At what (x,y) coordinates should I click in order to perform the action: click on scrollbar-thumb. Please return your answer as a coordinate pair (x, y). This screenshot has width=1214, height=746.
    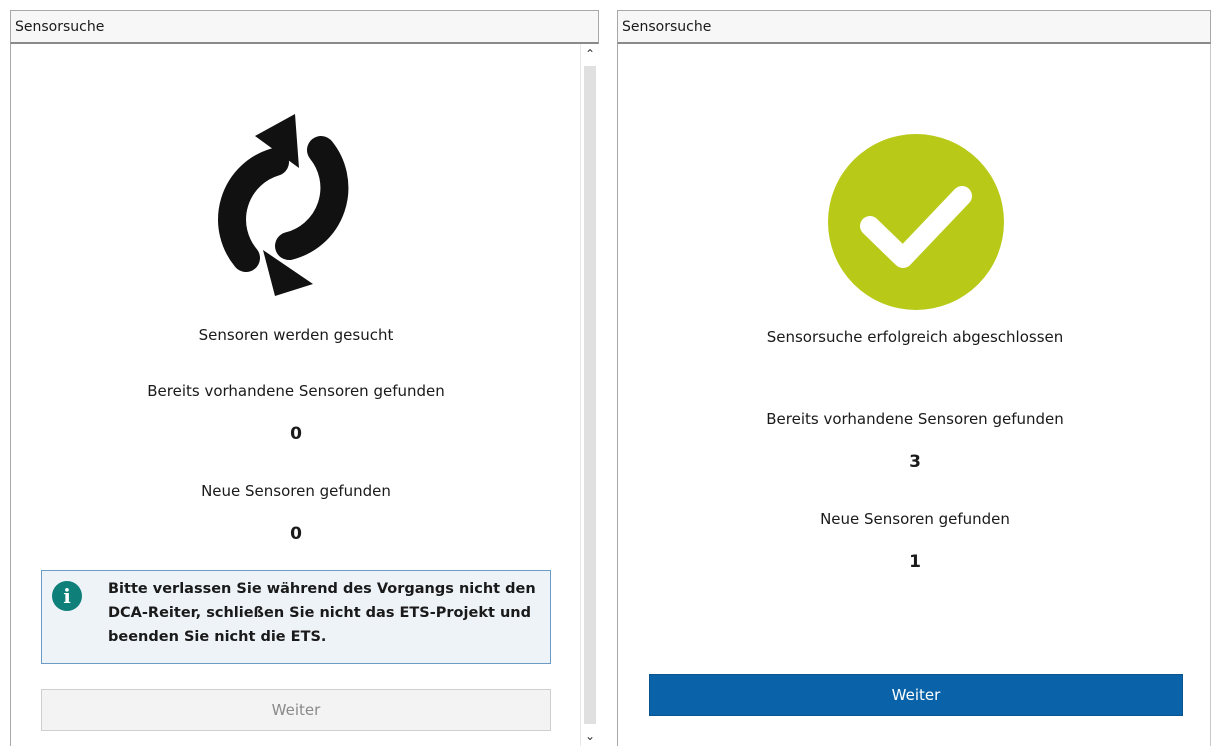
    Looking at the image, I should click on (590, 395).